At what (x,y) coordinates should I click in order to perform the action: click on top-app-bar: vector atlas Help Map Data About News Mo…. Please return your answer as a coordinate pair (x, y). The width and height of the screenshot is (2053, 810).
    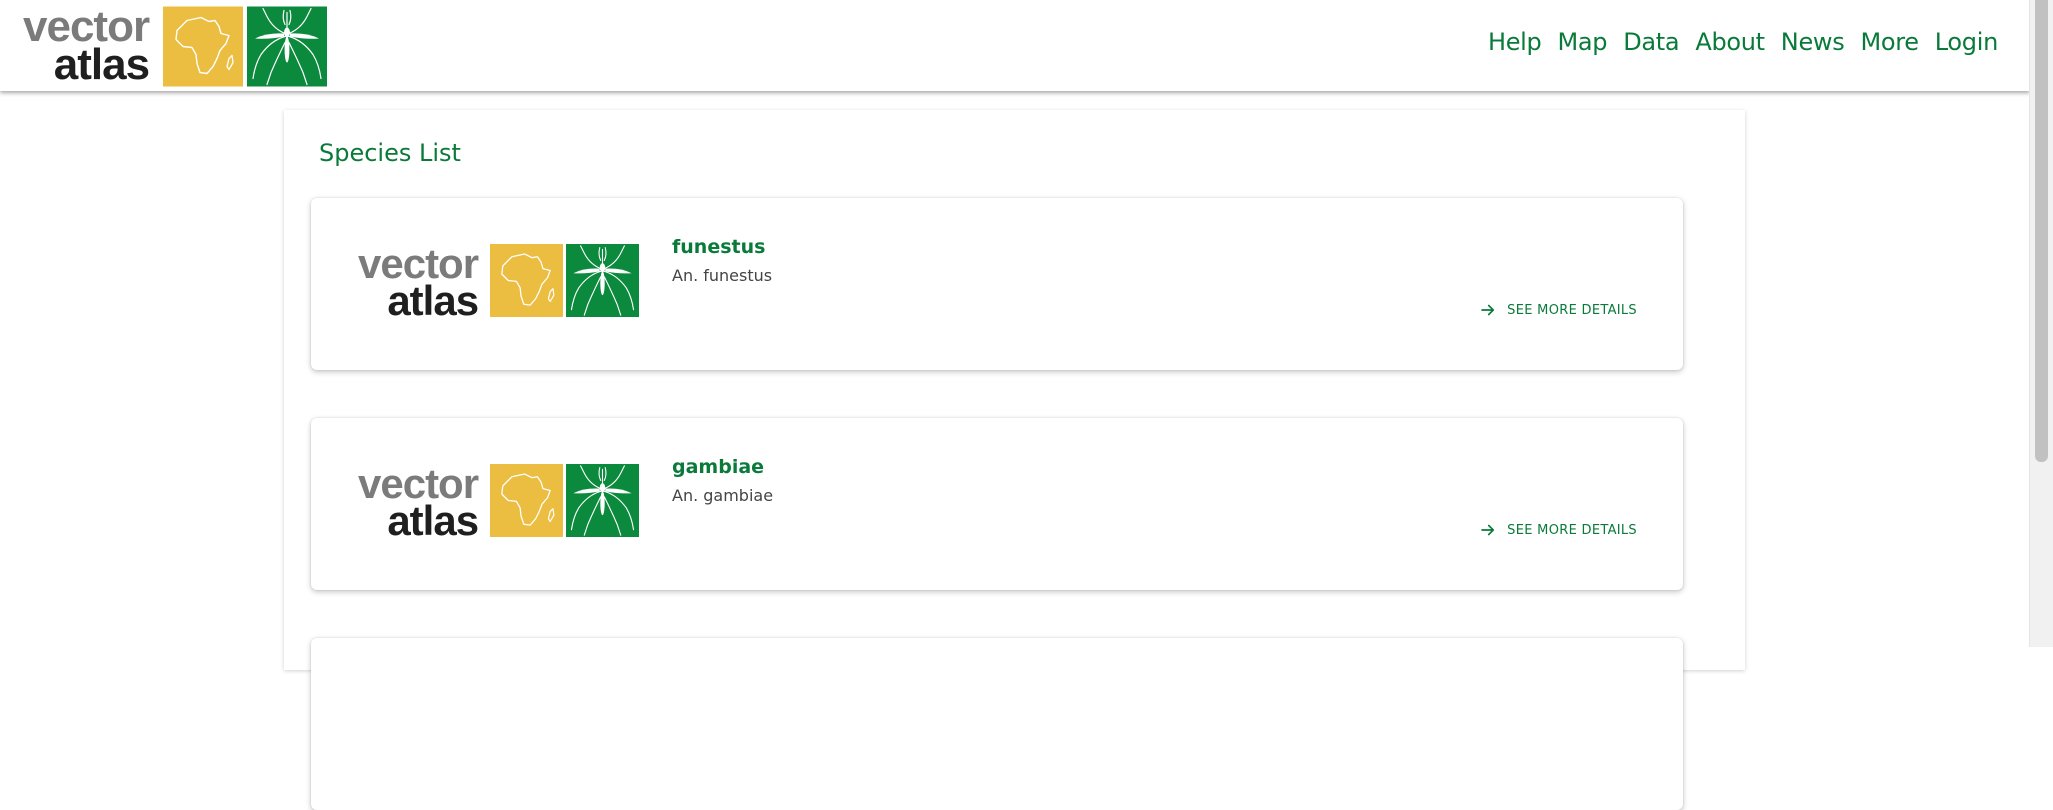
    Looking at the image, I should click on (1015, 45).